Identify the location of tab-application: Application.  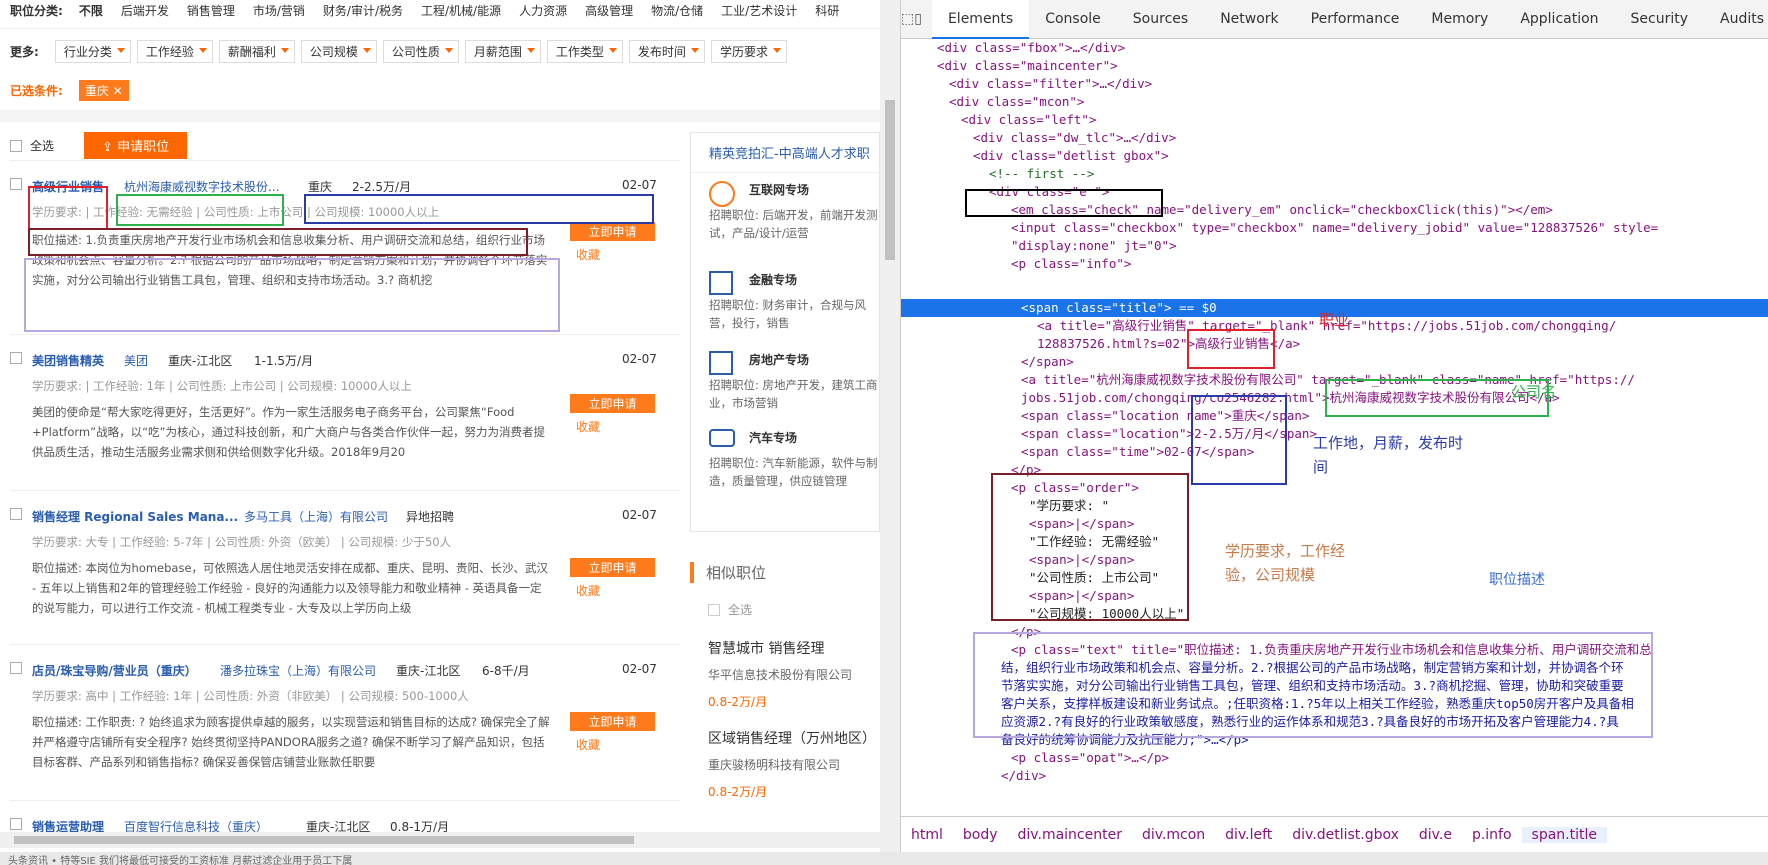
(1559, 19).